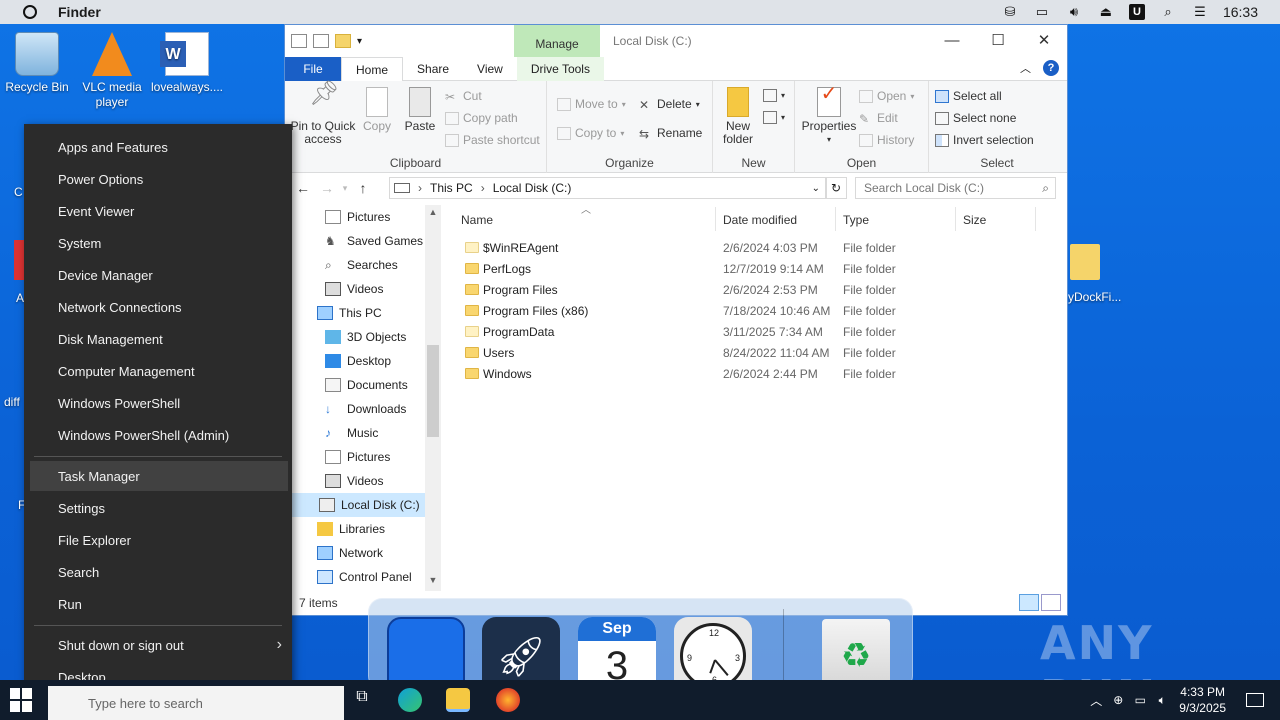 The image size is (1280, 720). I want to click on menu-item-task-manager: Task Manager, so click(159, 476).